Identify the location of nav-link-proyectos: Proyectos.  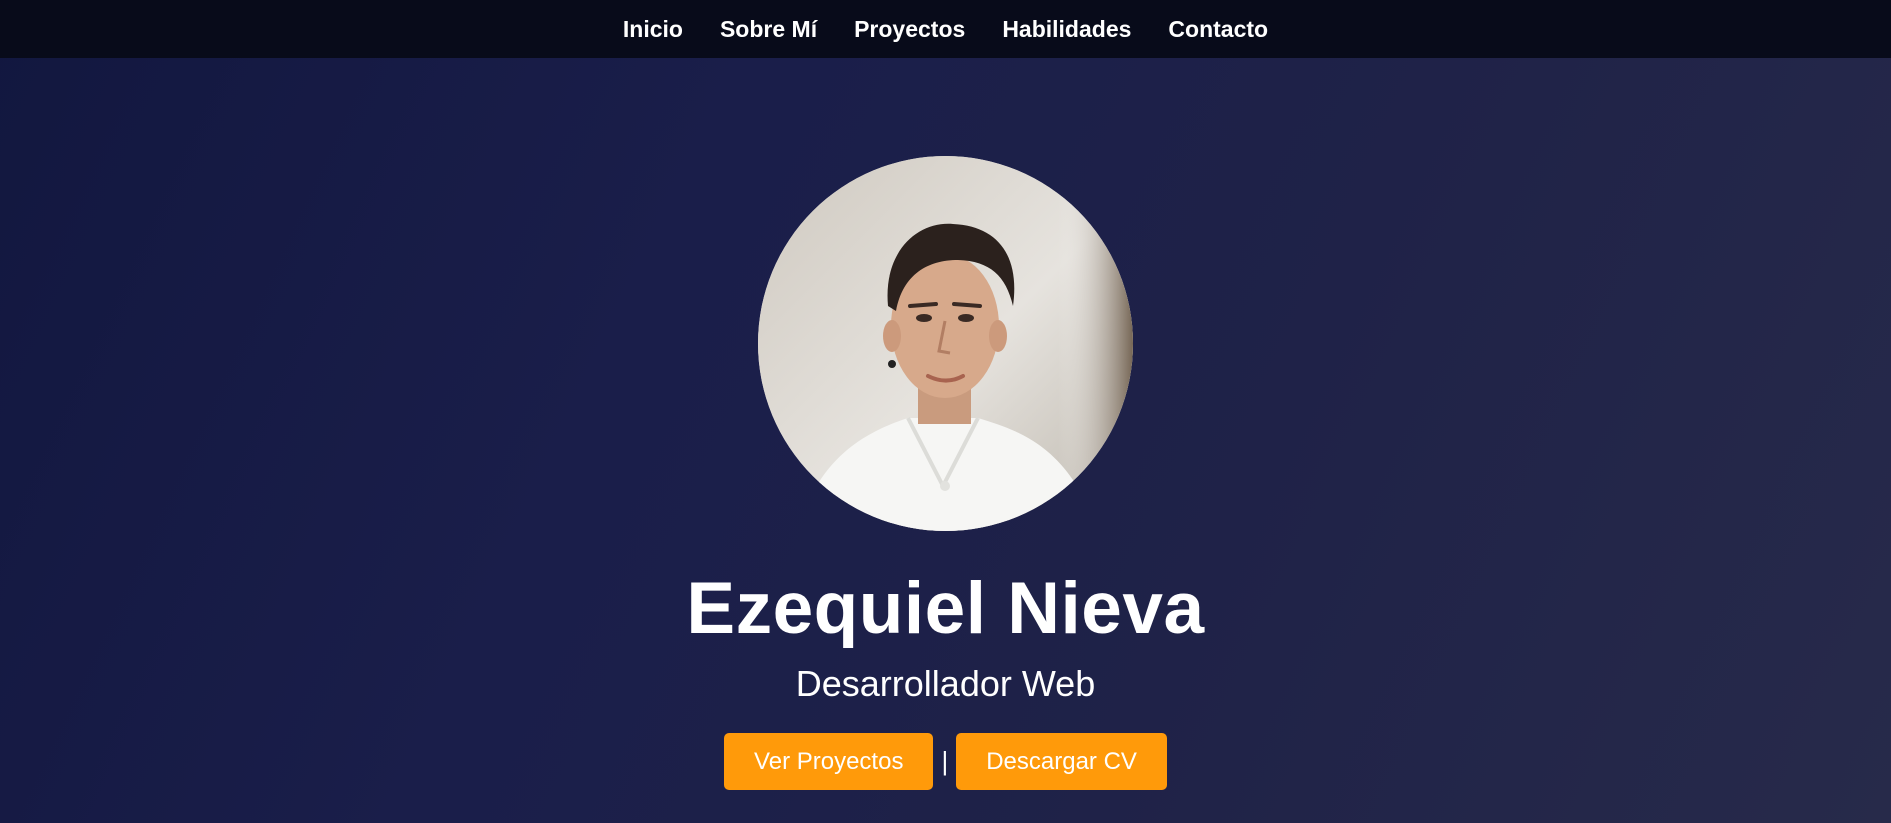
(910, 29).